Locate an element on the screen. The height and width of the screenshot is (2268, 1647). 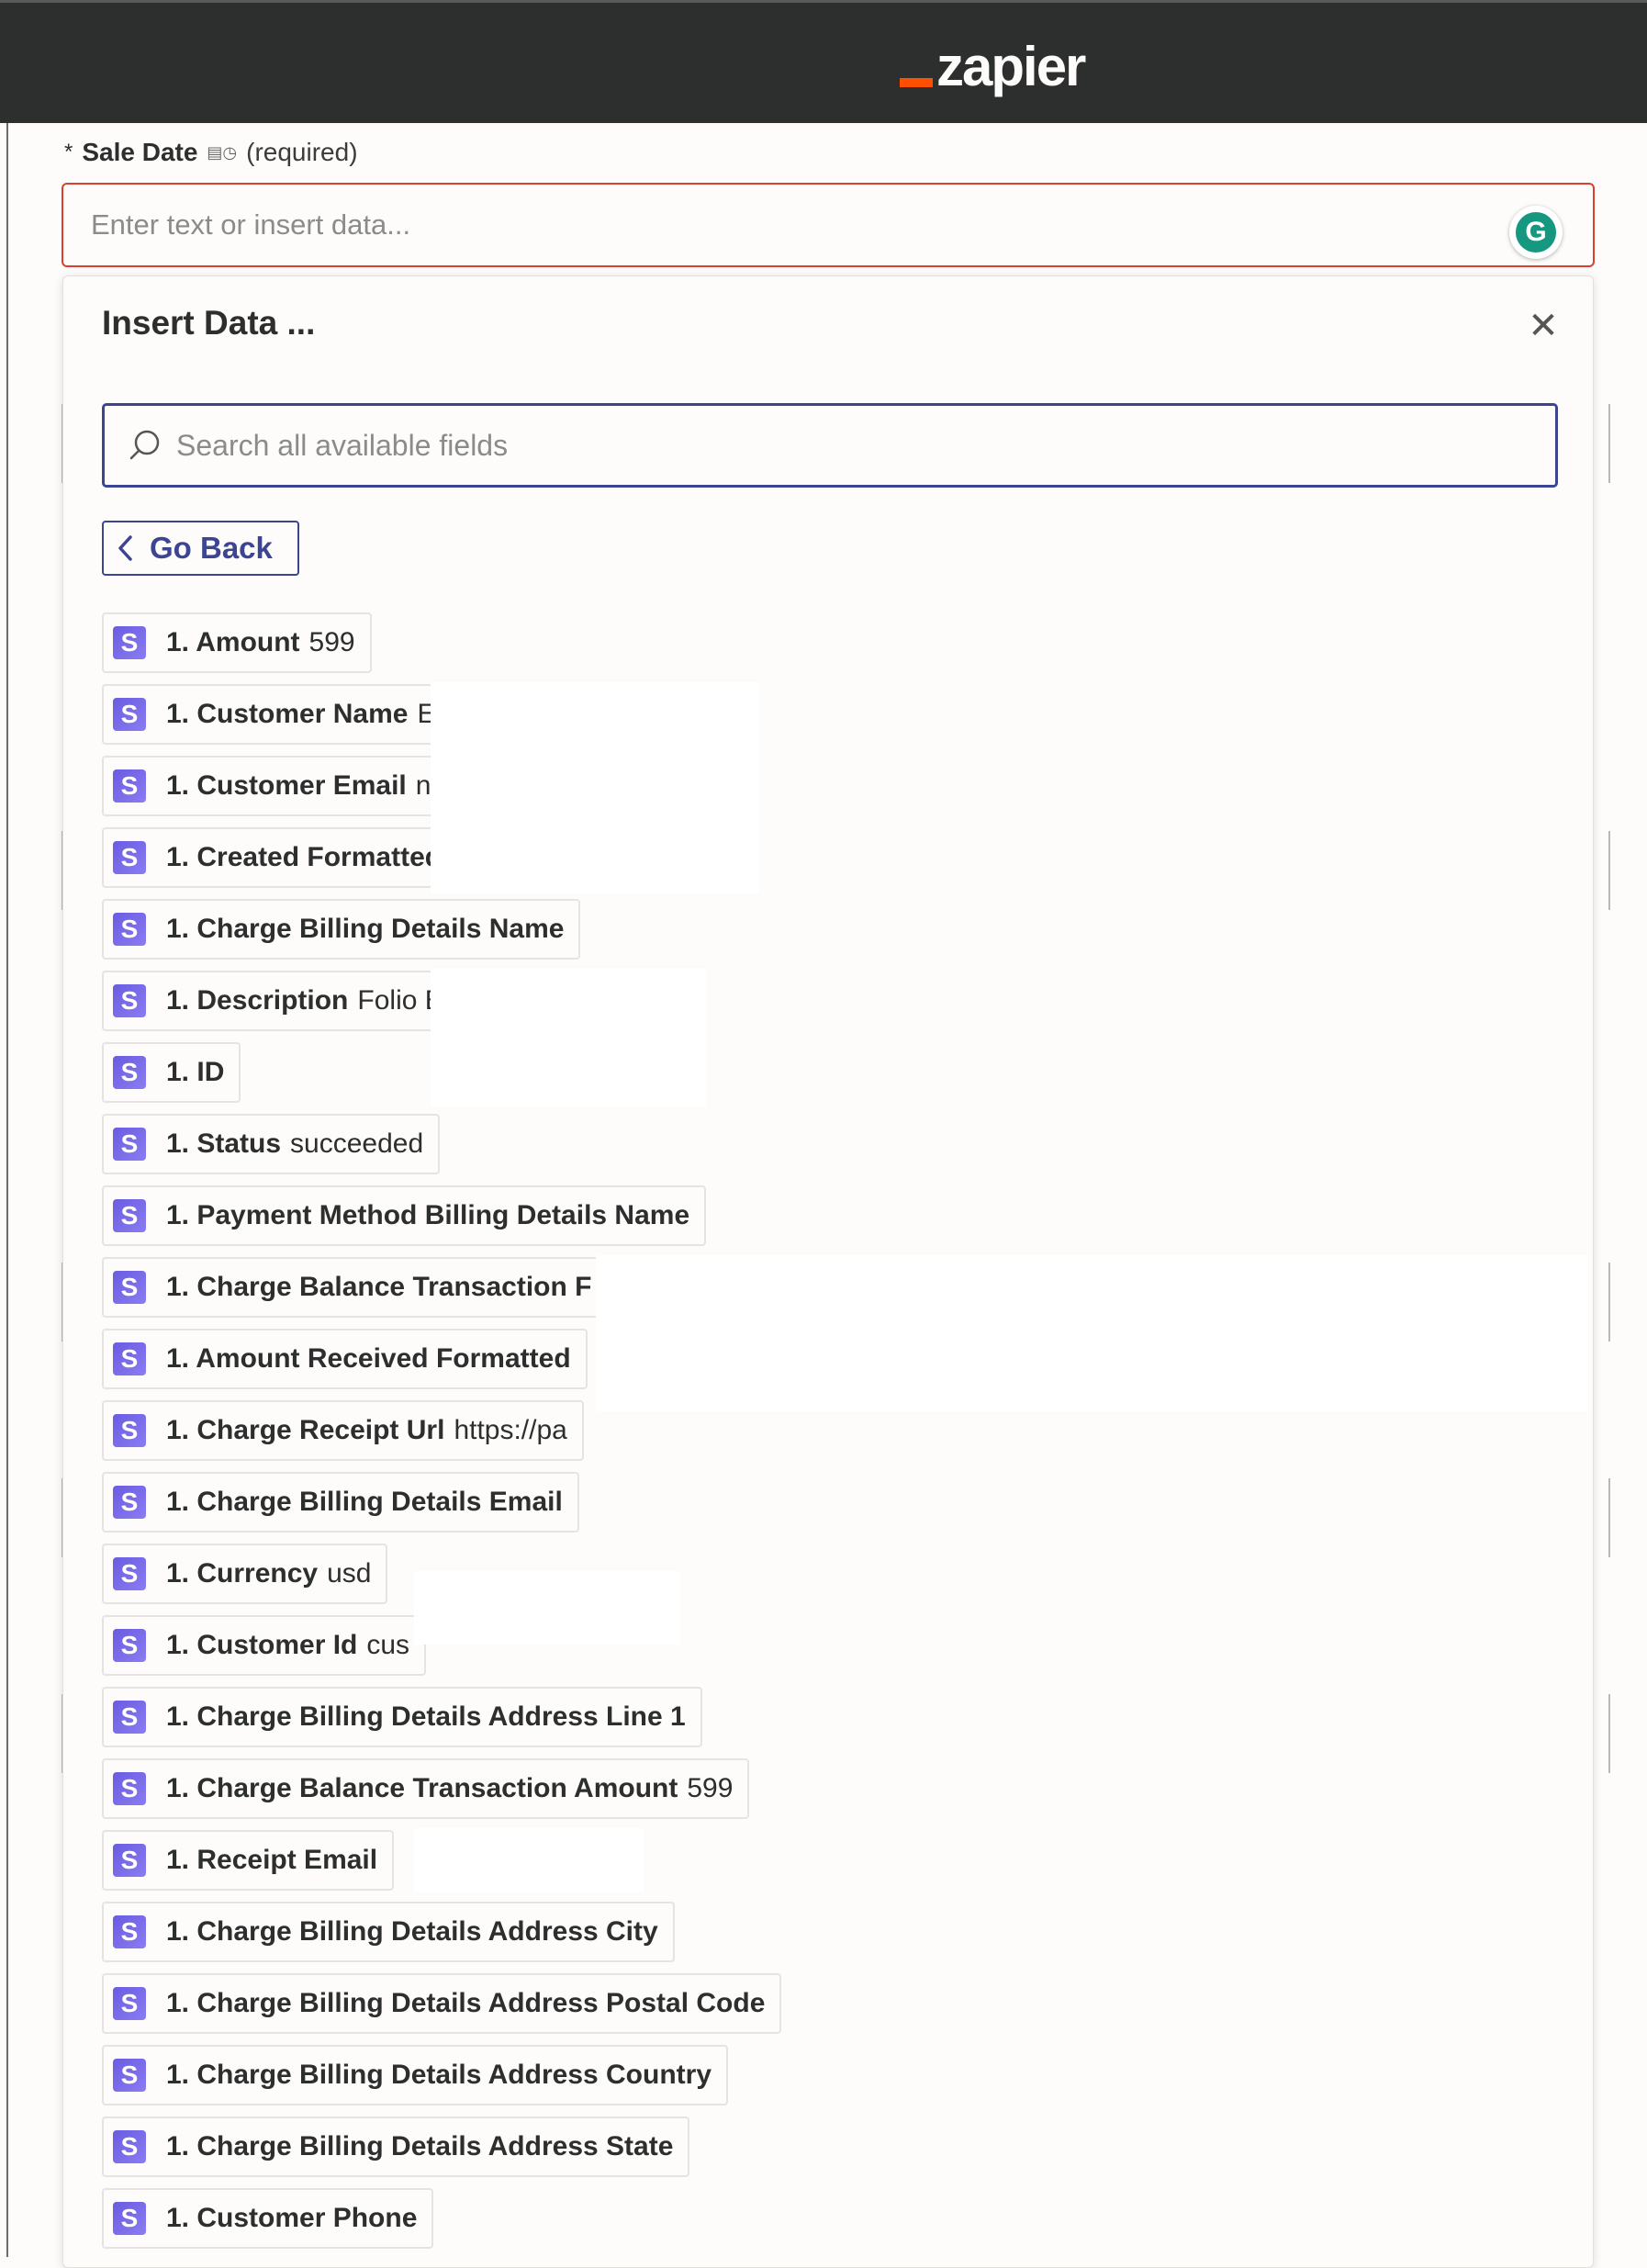
field-label: 1. Customer Email is located at coordinates (287, 786).